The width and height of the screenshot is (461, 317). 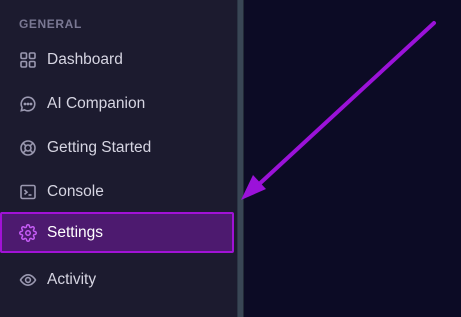 What do you see at coordinates (85, 59) in the screenshot?
I see `sidebar-item-label: Dashboard` at bounding box center [85, 59].